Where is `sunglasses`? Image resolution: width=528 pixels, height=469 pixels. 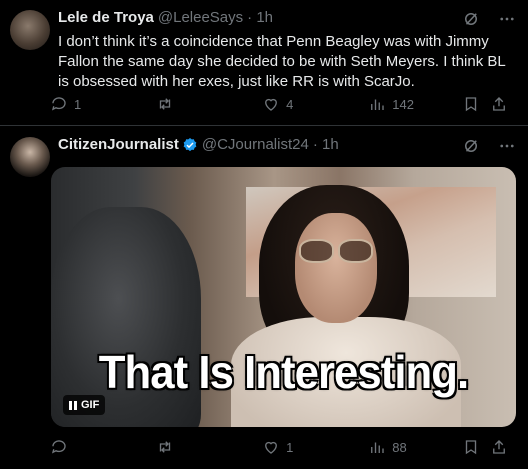 sunglasses is located at coordinates (336, 251).